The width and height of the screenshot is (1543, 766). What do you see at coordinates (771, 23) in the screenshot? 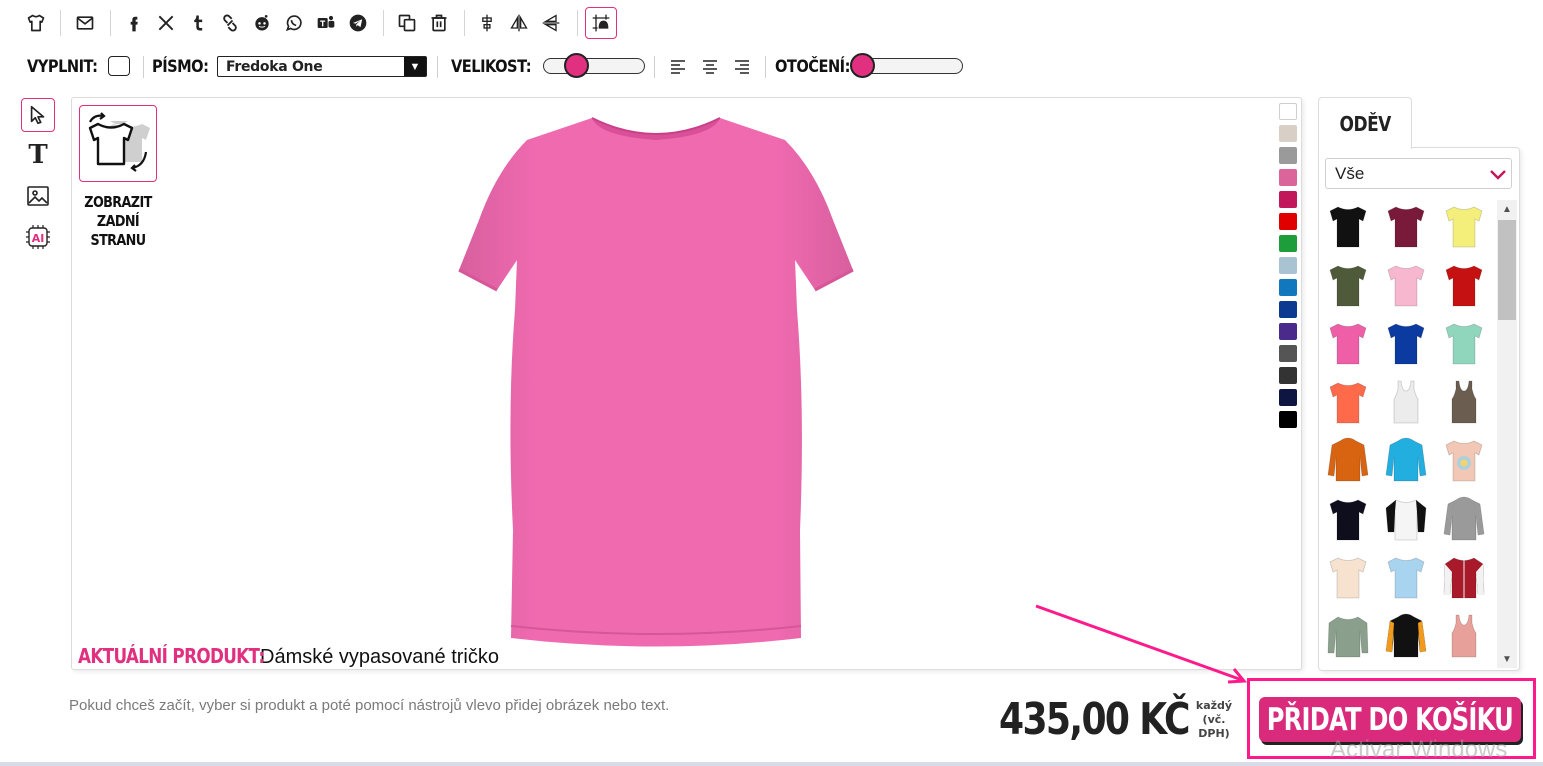
I see `top-toolbar` at bounding box center [771, 23].